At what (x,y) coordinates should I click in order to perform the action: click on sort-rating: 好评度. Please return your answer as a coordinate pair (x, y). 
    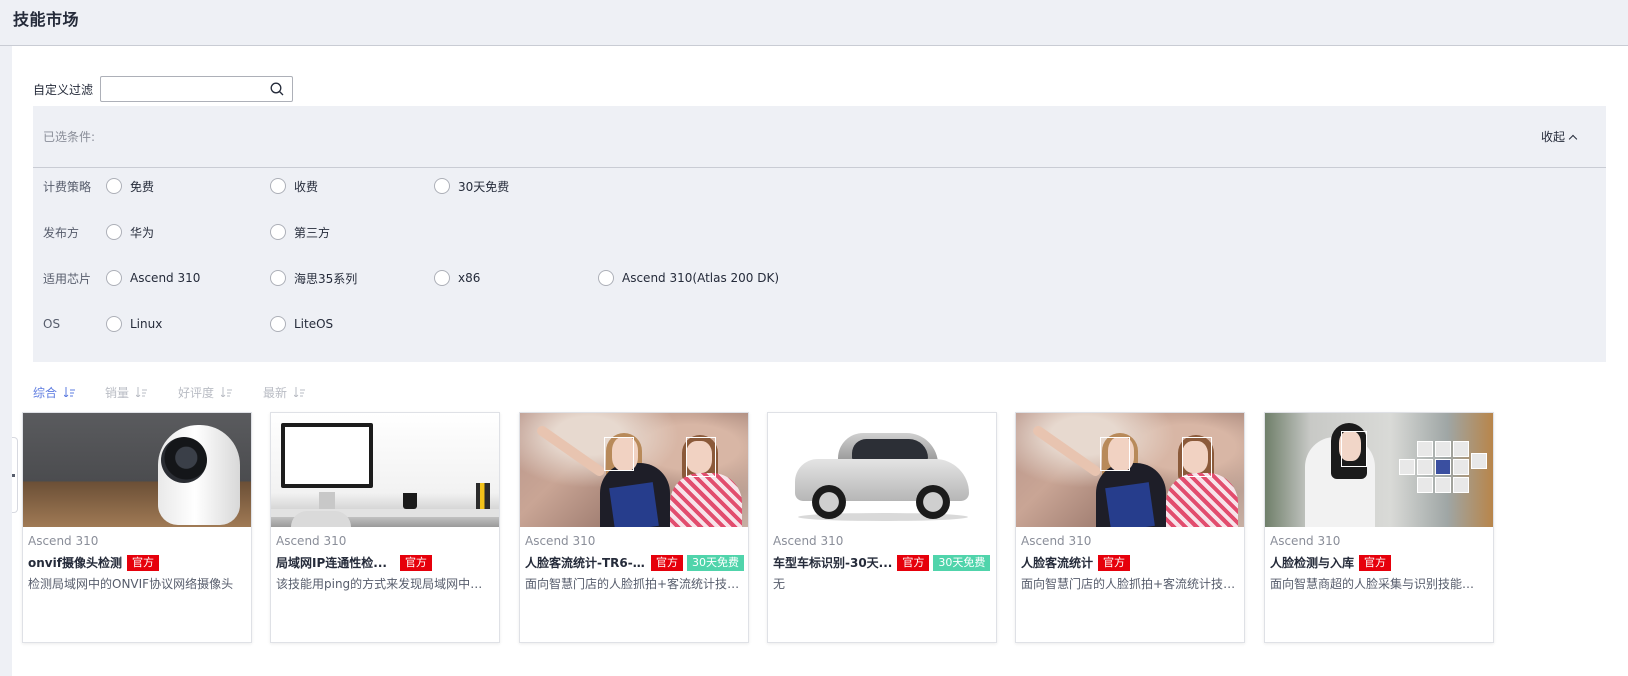
    Looking at the image, I should click on (205, 392).